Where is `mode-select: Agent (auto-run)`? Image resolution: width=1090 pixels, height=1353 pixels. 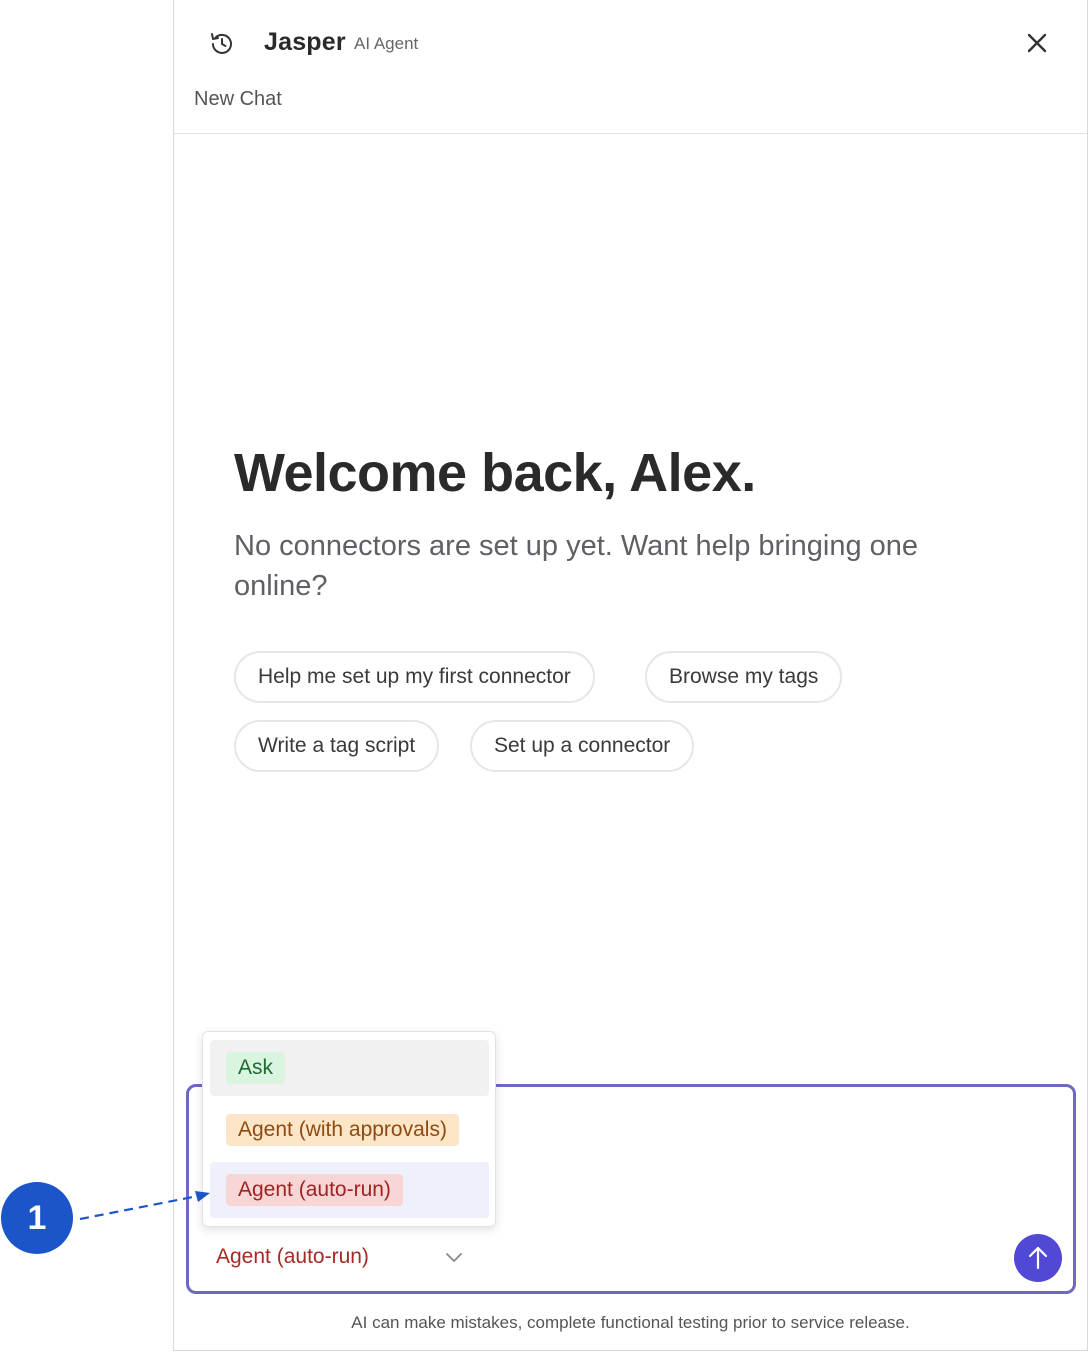 mode-select: Agent (auto-run) is located at coordinates (292, 1257).